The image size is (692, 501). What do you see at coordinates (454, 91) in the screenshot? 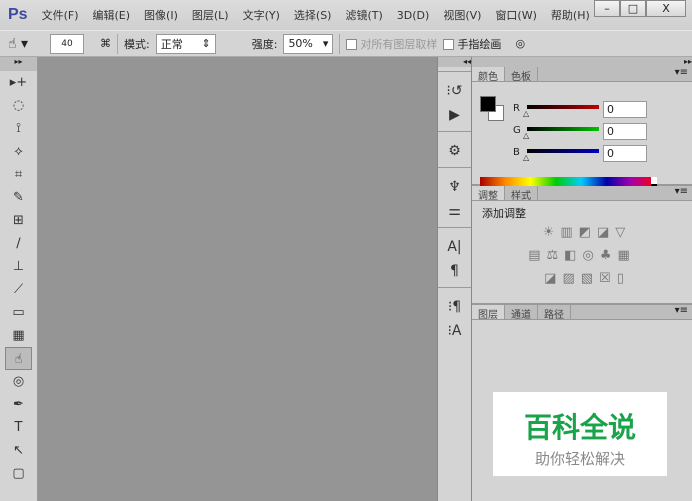
I see `history-icon: ⁝↺` at bounding box center [454, 91].